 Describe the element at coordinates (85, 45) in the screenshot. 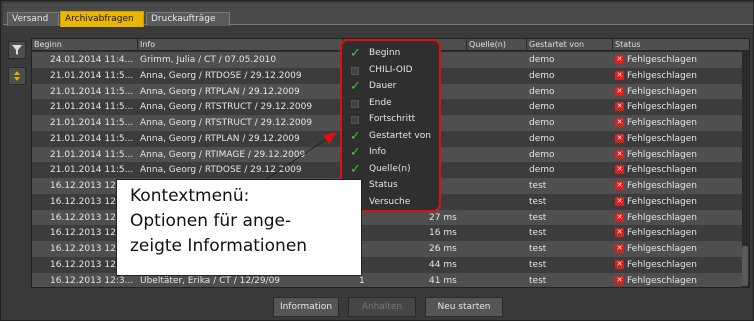

I see `column-header-beginn: Beginn` at that location.